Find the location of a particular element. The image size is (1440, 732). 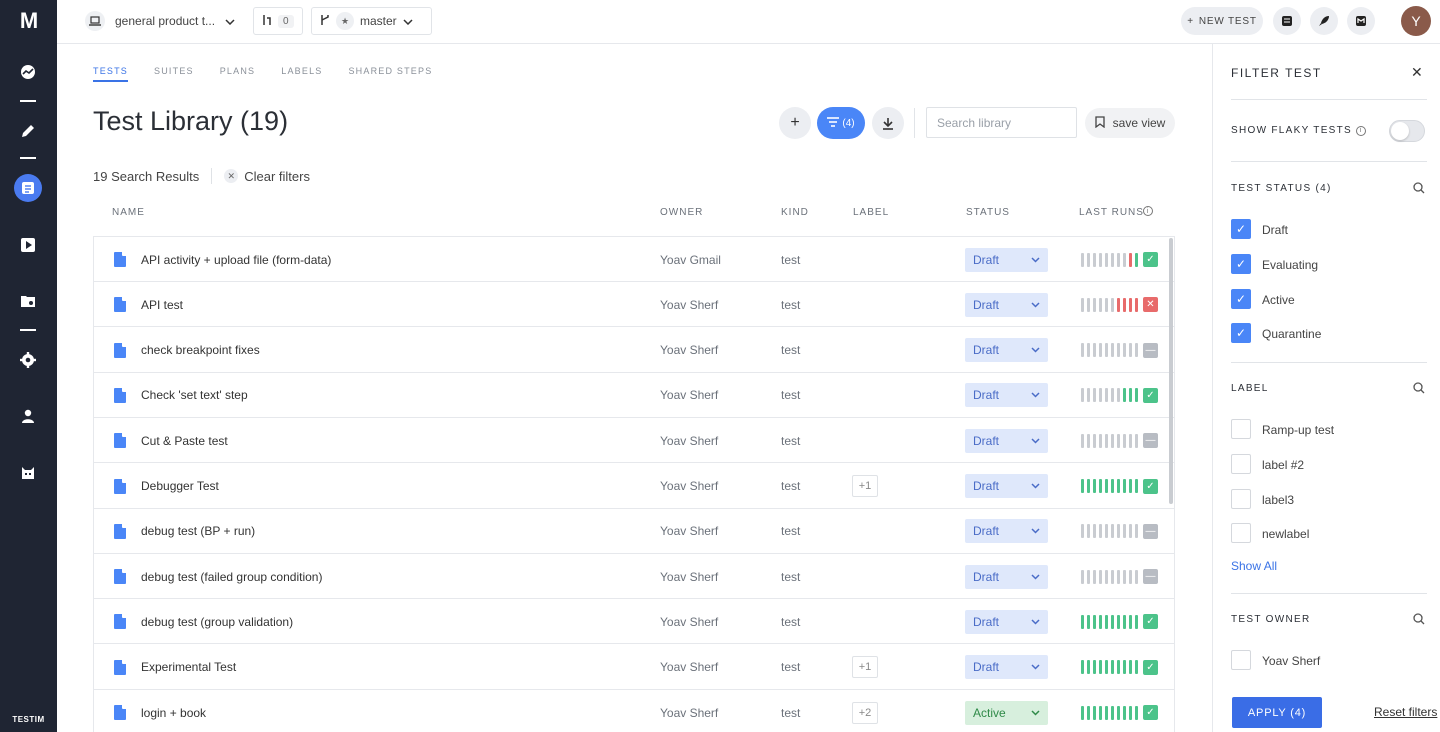

flaky-tests-toggle is located at coordinates (1407, 131).